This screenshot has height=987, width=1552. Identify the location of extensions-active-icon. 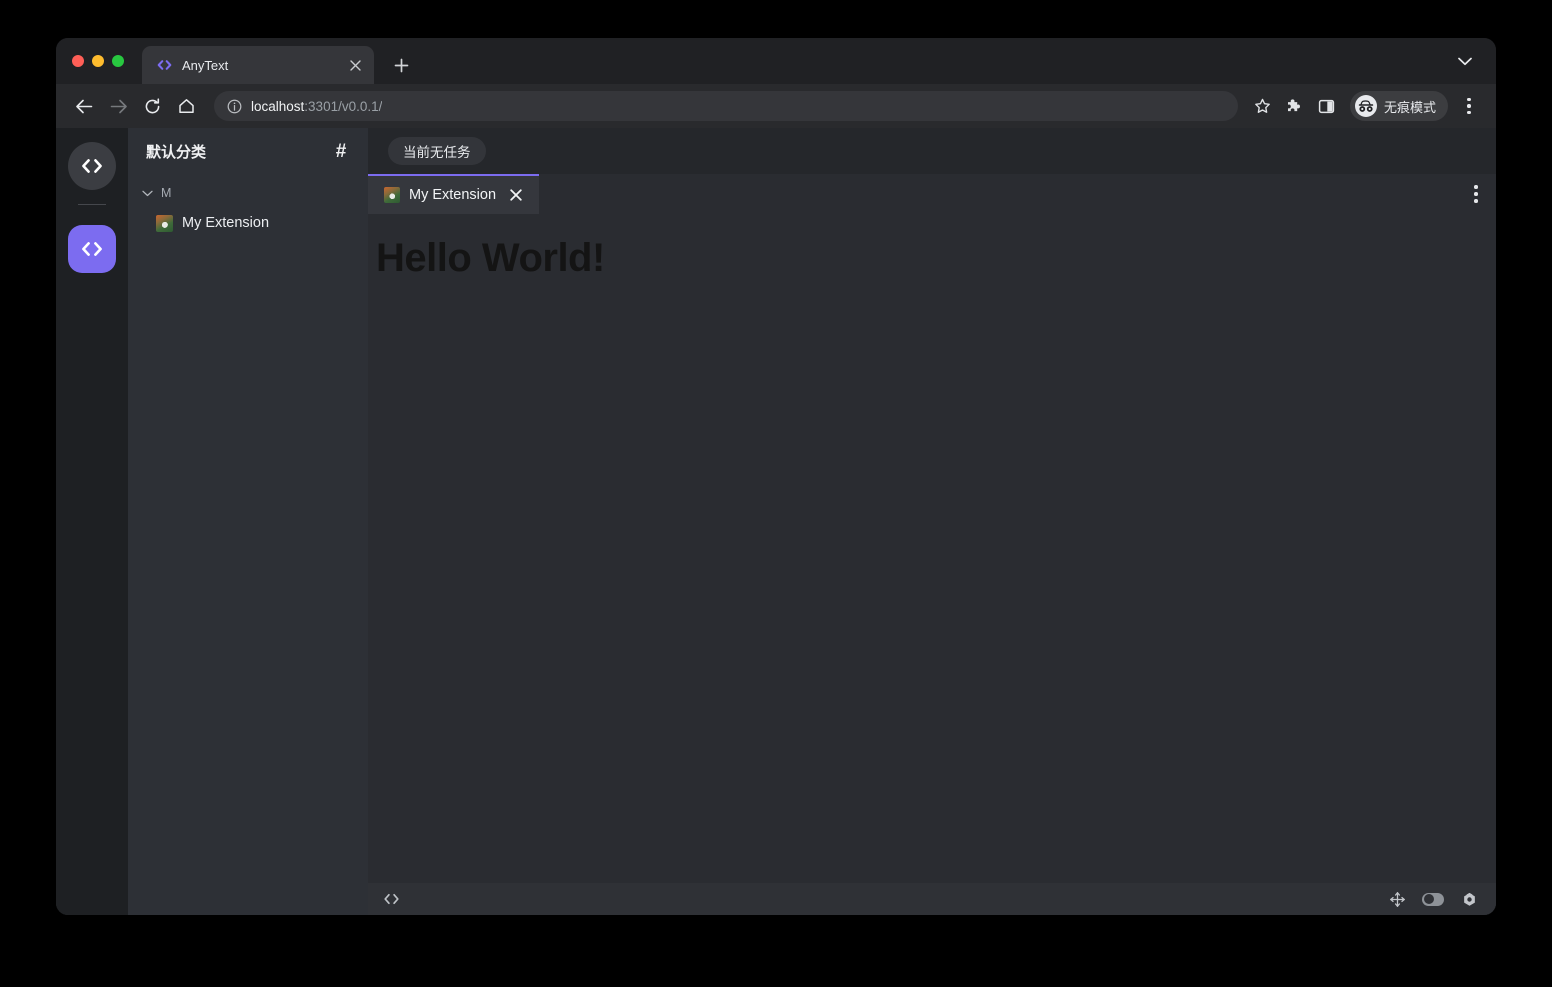
(92, 249).